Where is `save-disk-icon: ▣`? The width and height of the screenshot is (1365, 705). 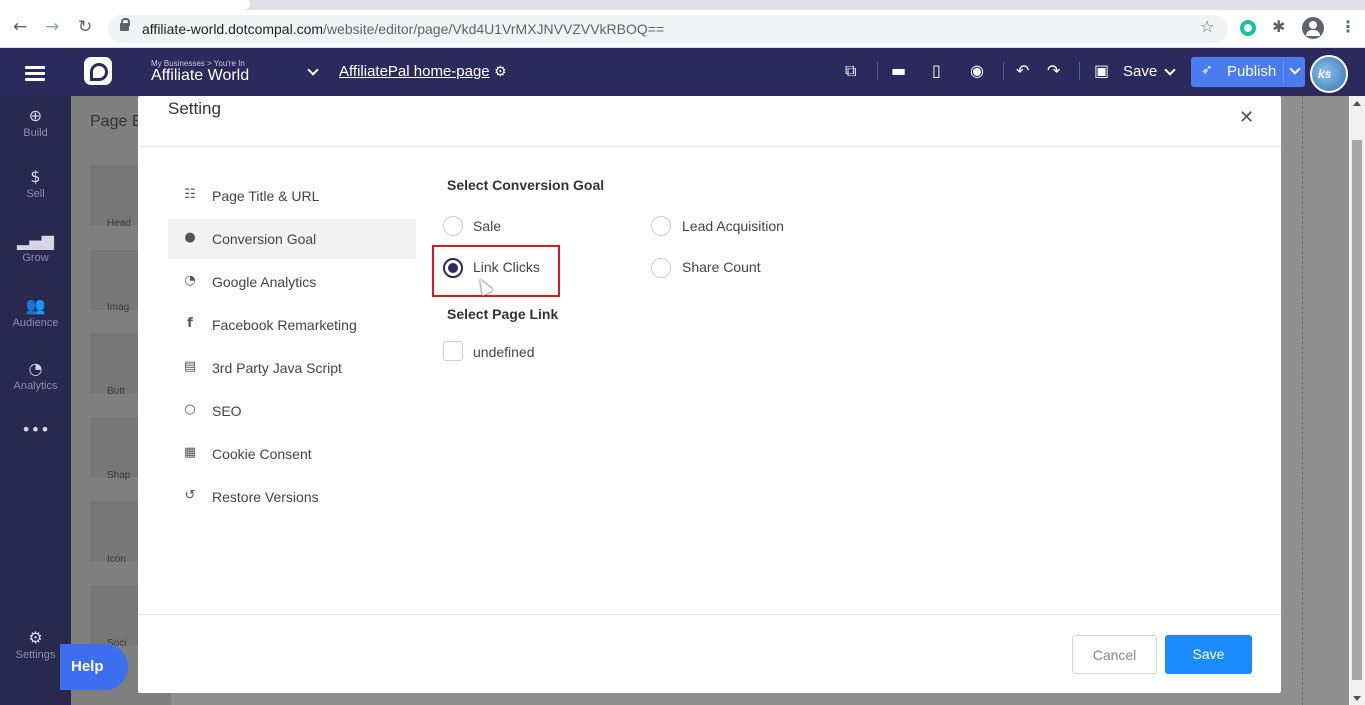 save-disk-icon: ▣ is located at coordinates (1101, 71).